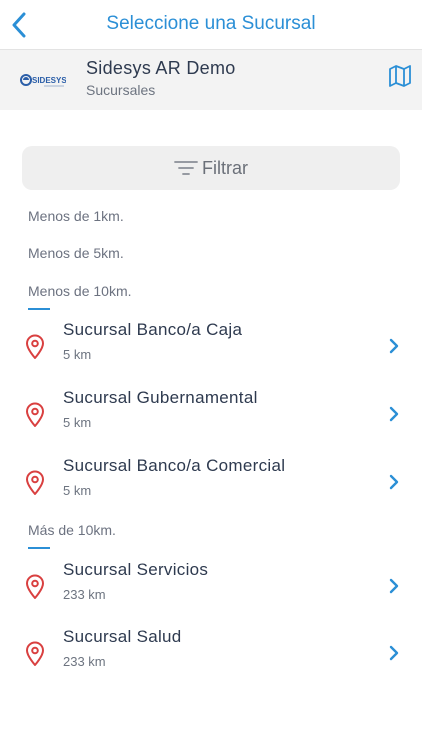 This screenshot has width=422, height=750. What do you see at coordinates (121, 90) in the screenshot?
I see `company-subtitle: Sucursales` at bounding box center [121, 90].